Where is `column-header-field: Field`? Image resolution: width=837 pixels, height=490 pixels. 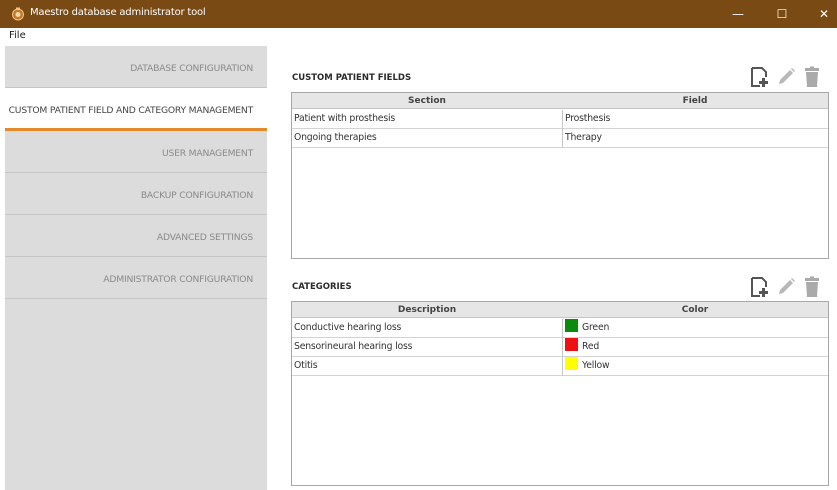
column-header-field: Field is located at coordinates (695, 101).